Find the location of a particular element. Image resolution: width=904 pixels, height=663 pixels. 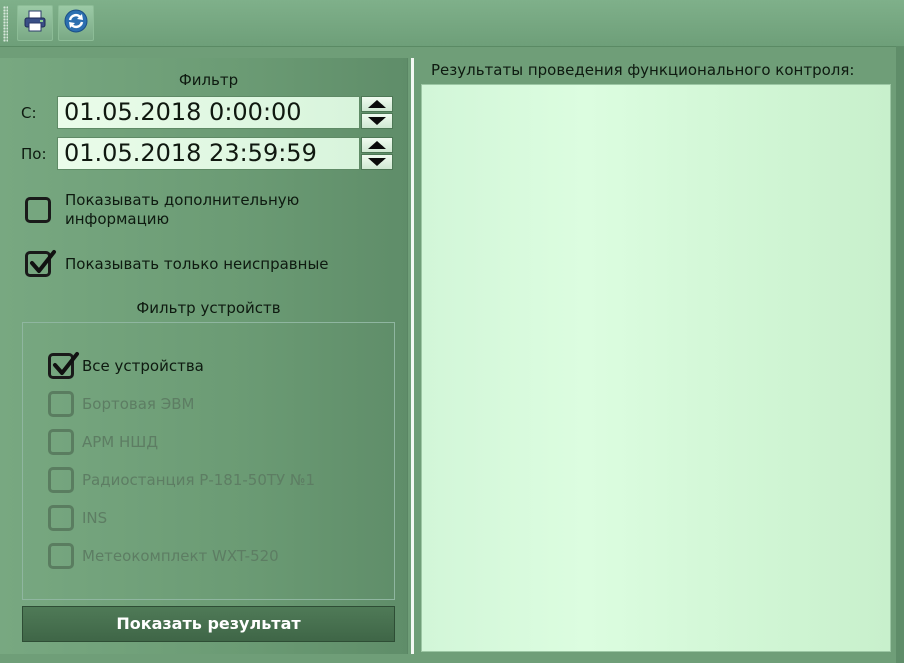

device-checkbox-all is located at coordinates (63, 365).